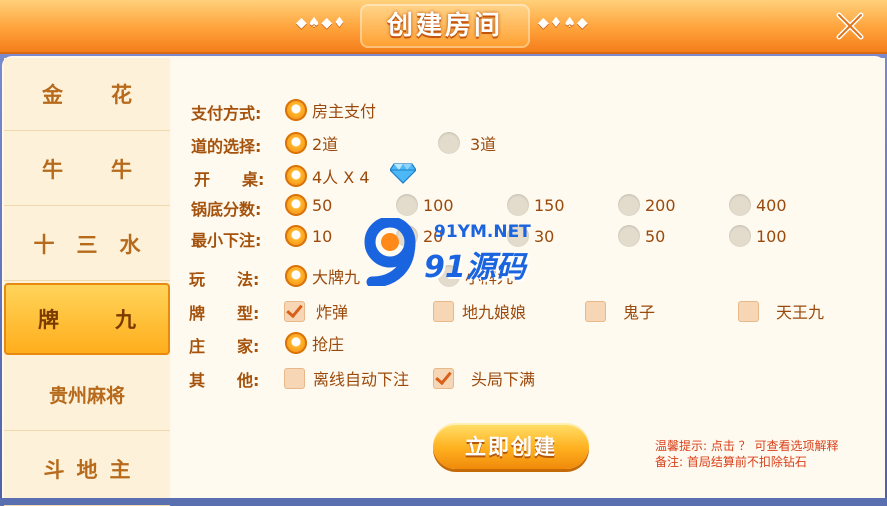 The image size is (887, 506). What do you see at coordinates (620, 311) in the screenshot?
I see `card-type-option-guizi: 鬼子` at bounding box center [620, 311].